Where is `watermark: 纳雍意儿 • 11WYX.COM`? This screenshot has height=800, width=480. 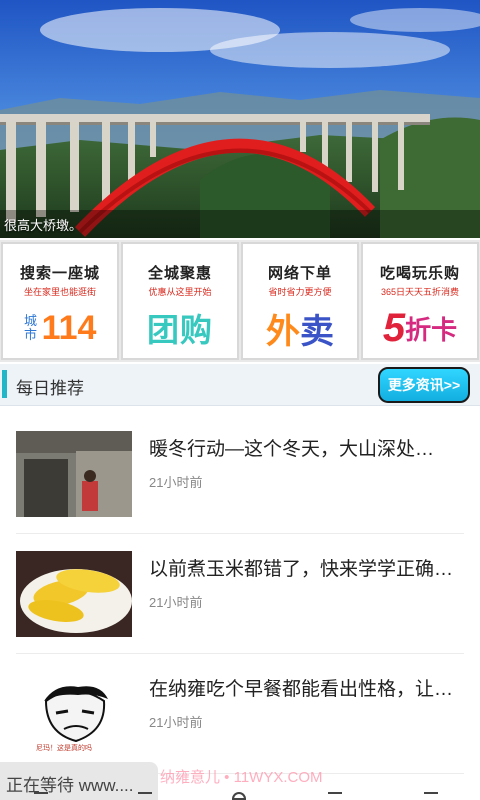
watermark: 纳雍意儿 • 11WYX.COM is located at coordinates (241, 777).